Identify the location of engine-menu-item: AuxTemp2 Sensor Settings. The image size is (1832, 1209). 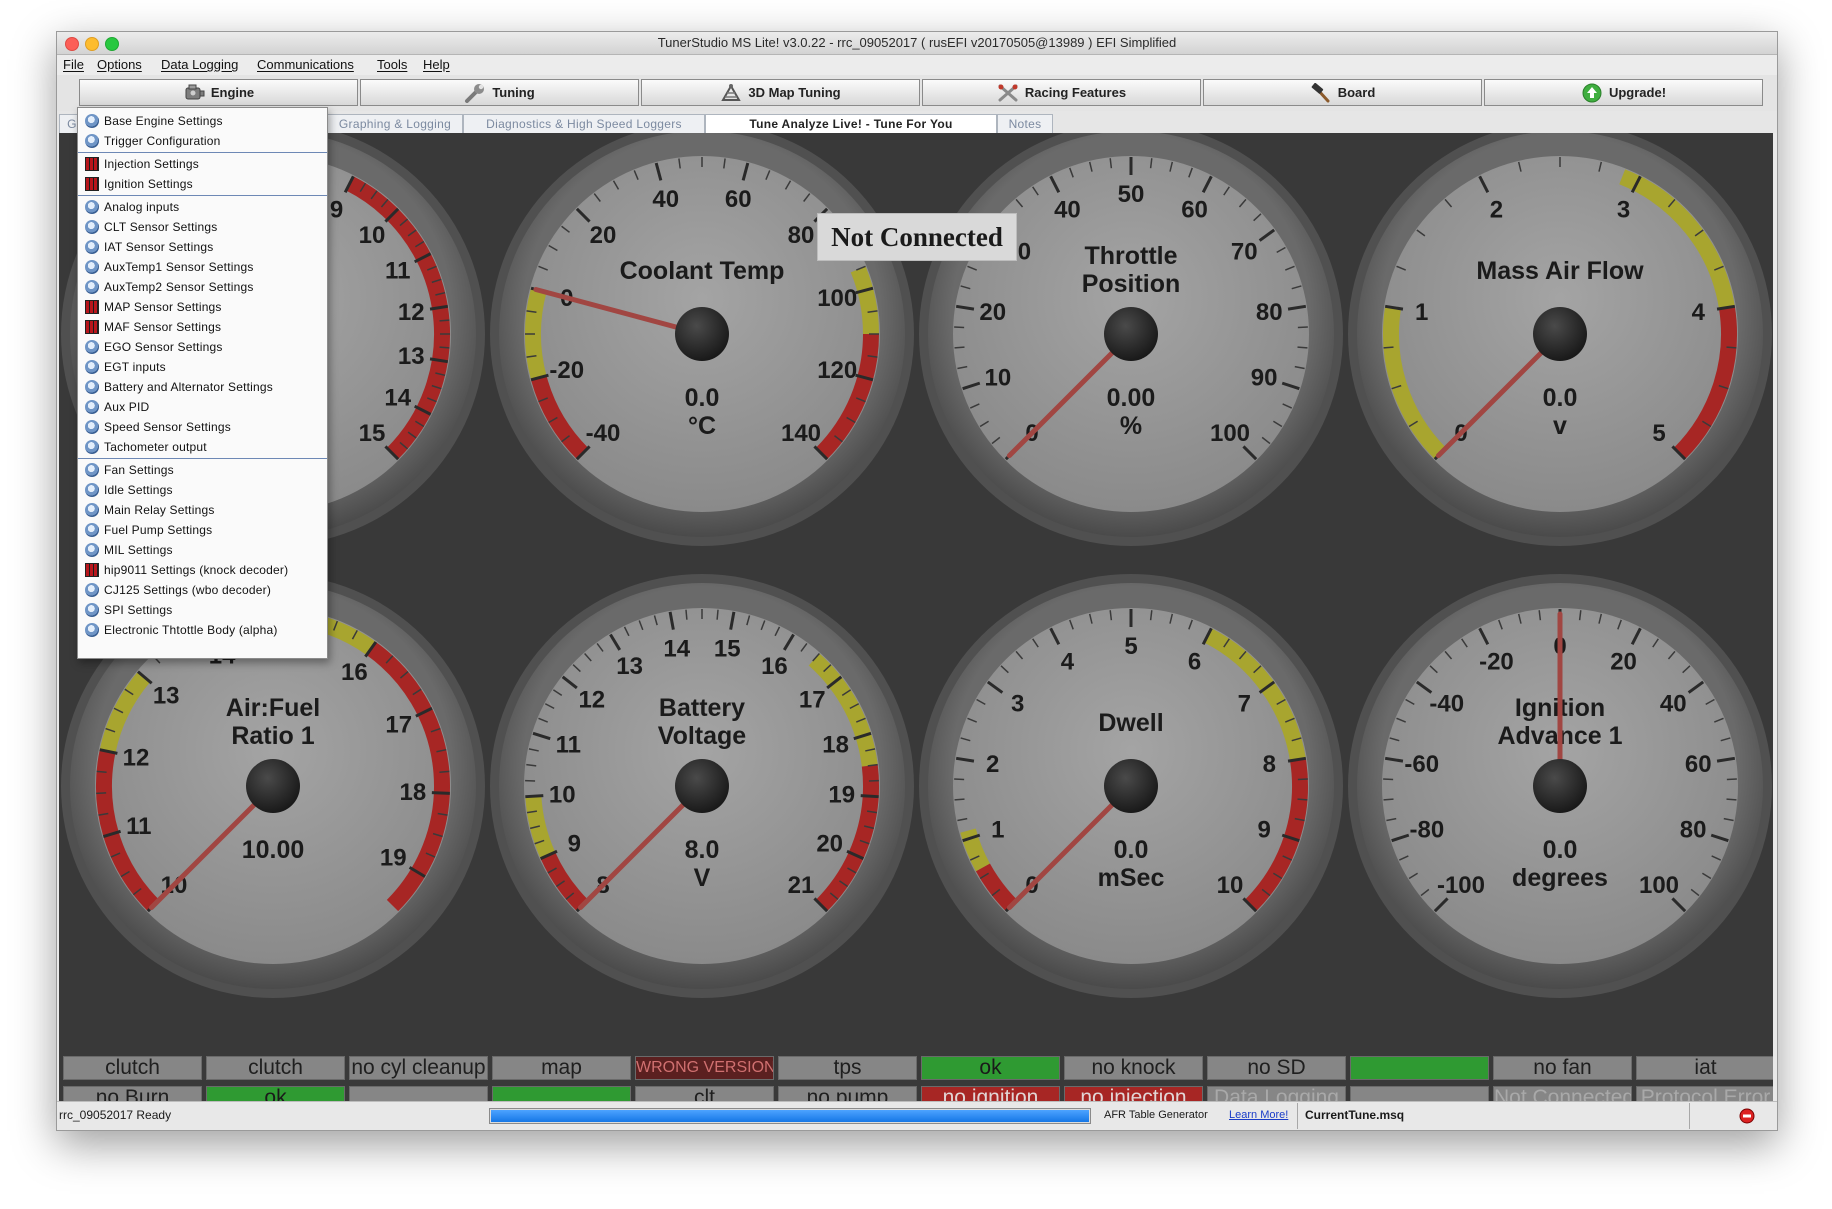
(202, 287).